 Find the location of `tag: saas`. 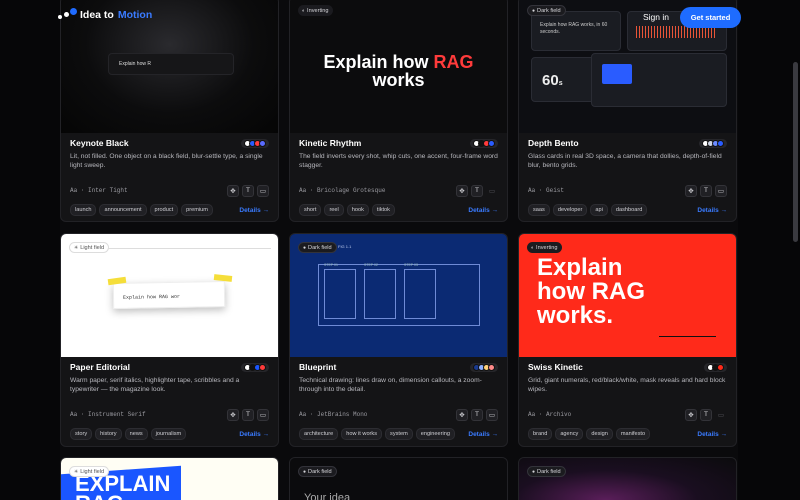

tag: saas is located at coordinates (539, 210).